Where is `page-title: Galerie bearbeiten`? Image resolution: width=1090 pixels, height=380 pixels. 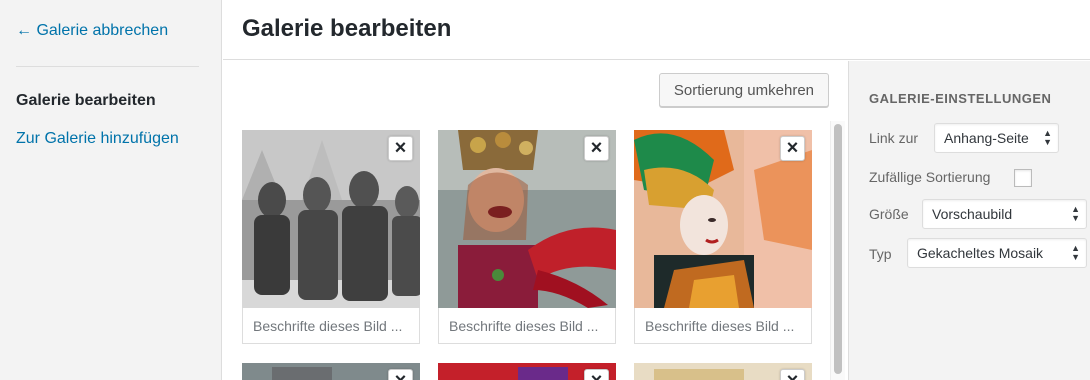
page-title: Galerie bearbeiten is located at coordinates (347, 28).